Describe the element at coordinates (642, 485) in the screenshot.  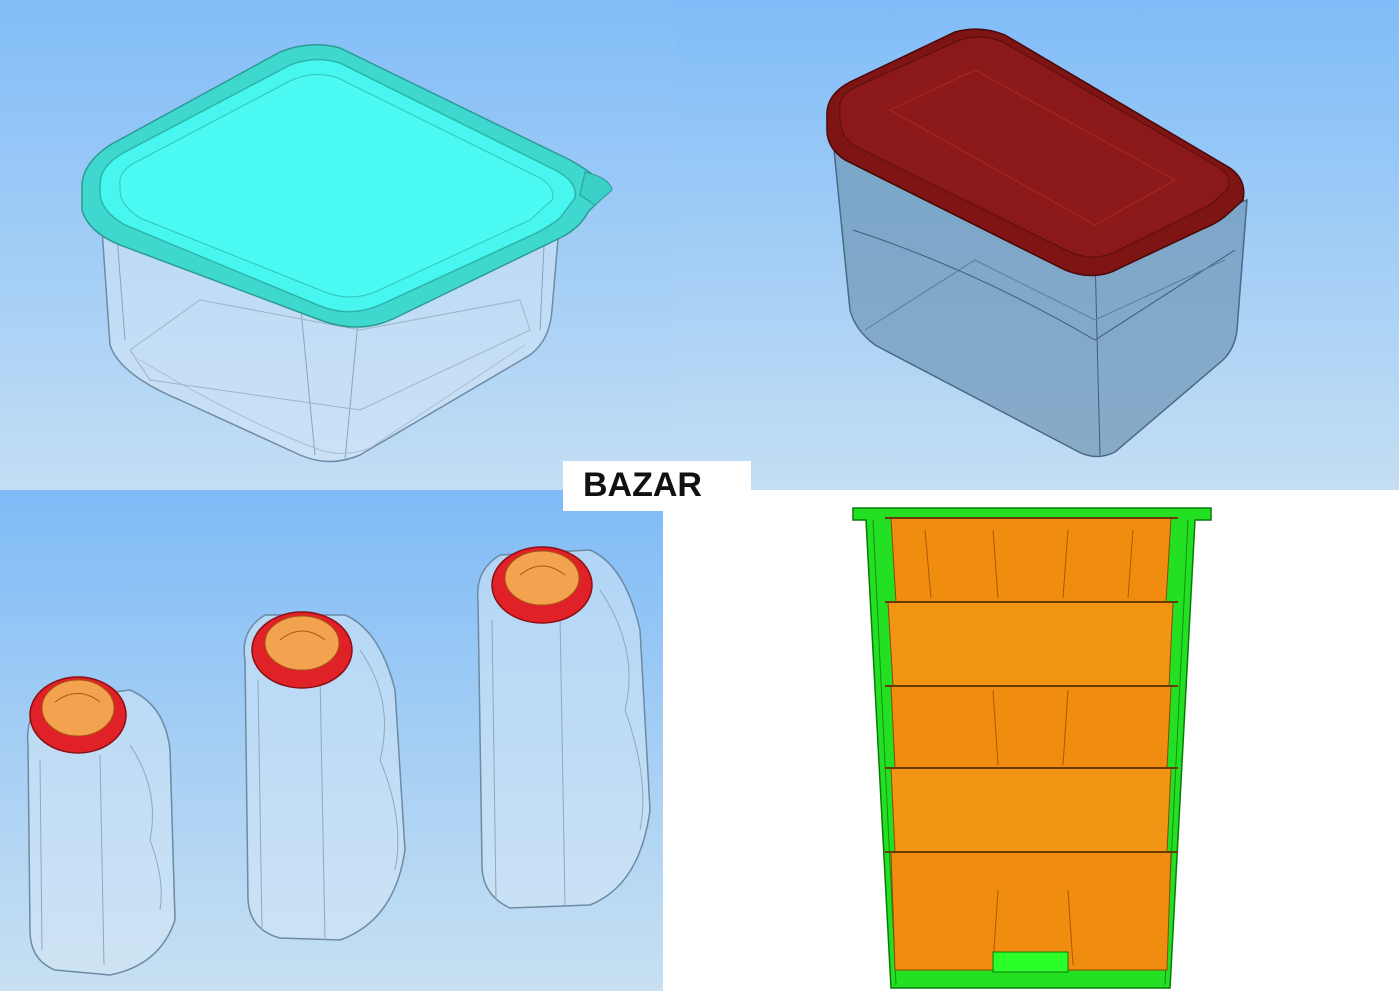
I see `brand-label-text: BAZAR` at that location.